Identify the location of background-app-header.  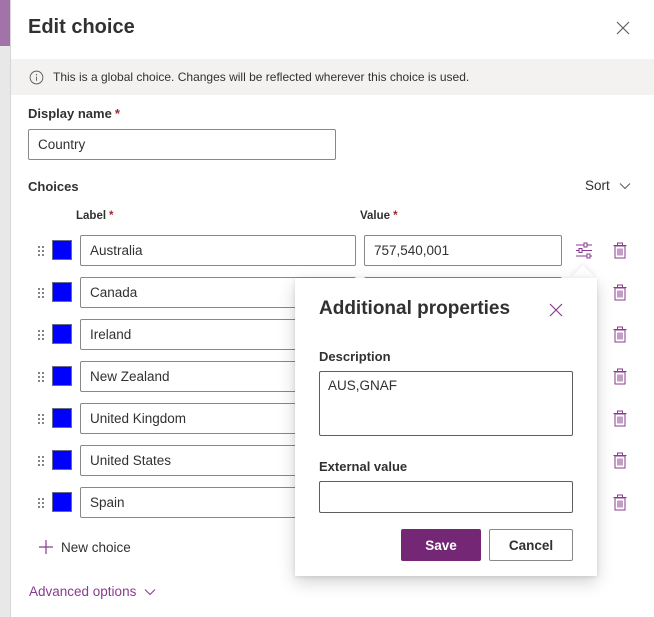
(5, 23).